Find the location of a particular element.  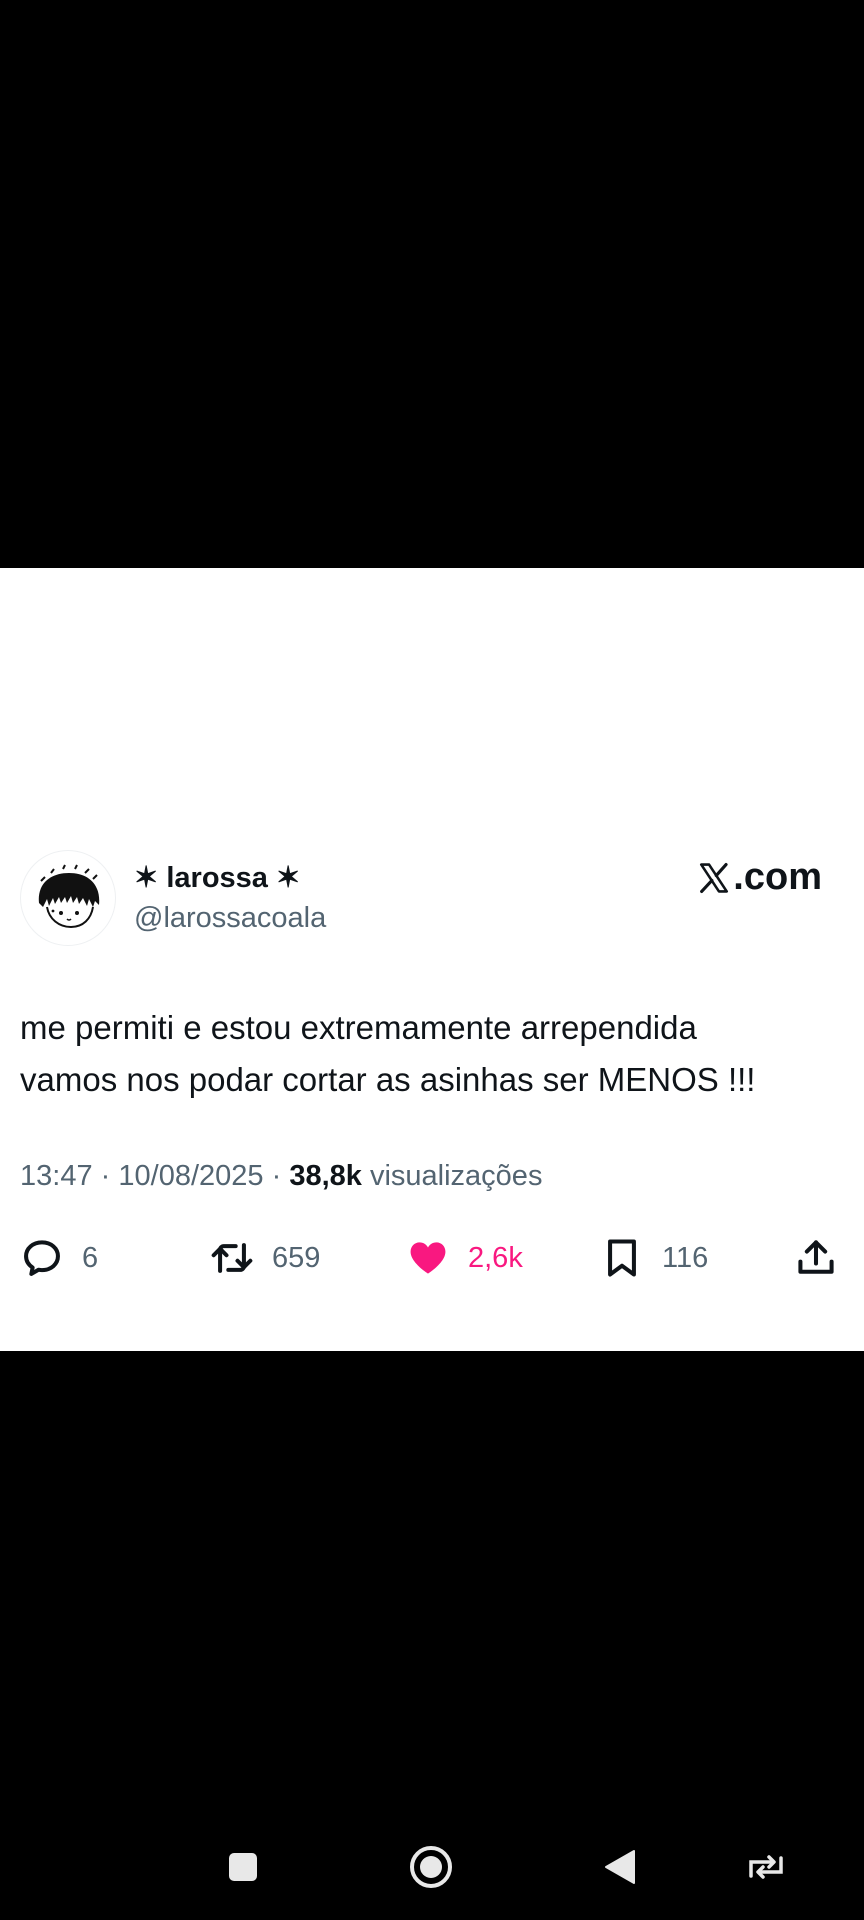

heart-icon is located at coordinates (428, 1258).